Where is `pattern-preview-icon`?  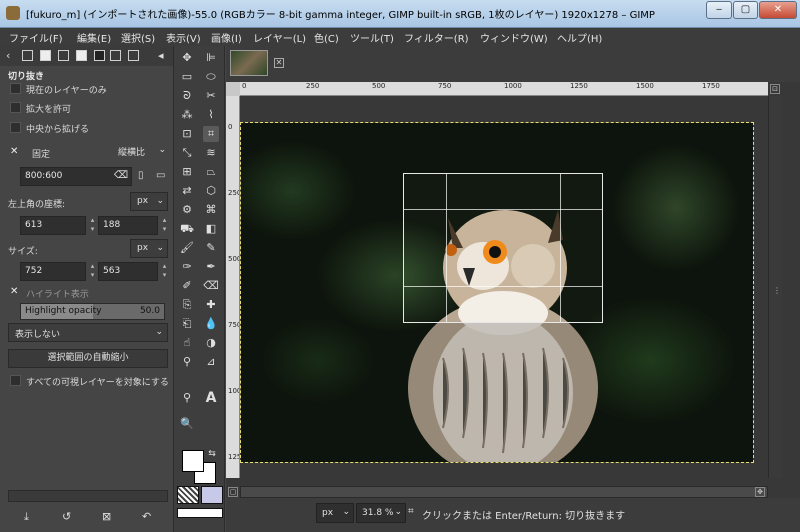 pattern-preview-icon is located at coordinates (212, 495).